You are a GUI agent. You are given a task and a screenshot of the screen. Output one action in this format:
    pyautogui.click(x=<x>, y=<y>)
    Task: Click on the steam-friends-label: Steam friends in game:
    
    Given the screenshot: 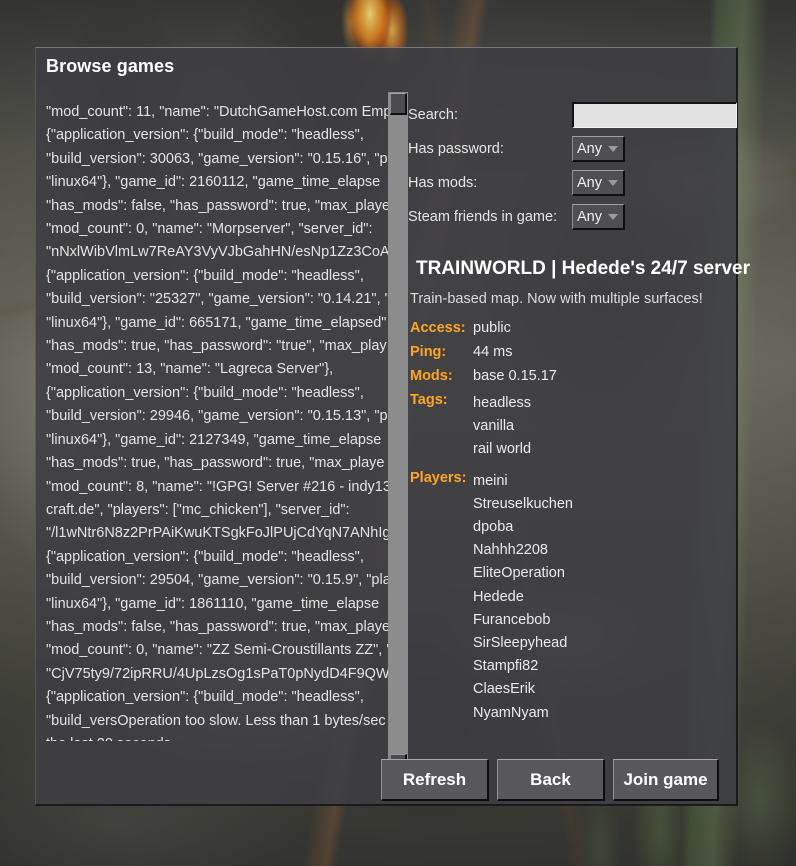 What is the action you would take?
    pyautogui.click(x=483, y=217)
    